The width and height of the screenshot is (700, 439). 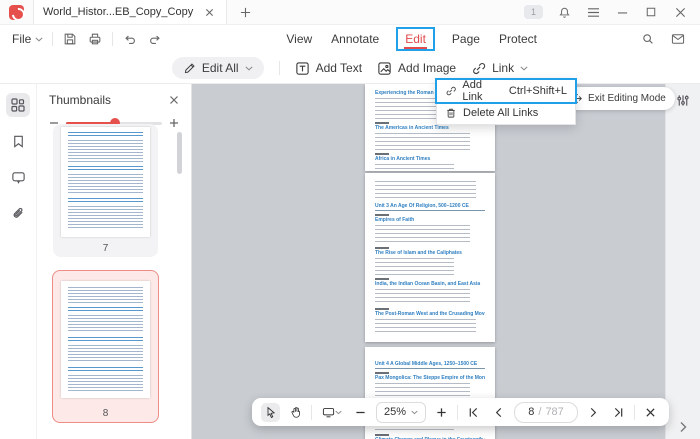 I want to click on app-logo-icon, so click(x=16, y=12).